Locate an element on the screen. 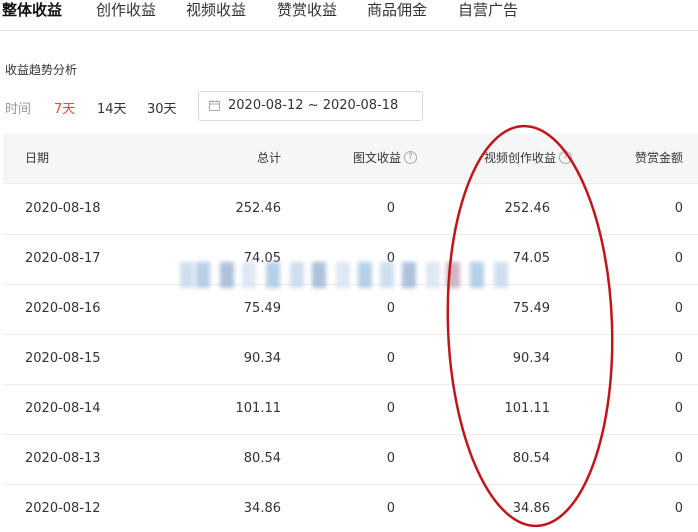 The image size is (698, 532). cell-date: 2020-08-12 is located at coordinates (63, 508).